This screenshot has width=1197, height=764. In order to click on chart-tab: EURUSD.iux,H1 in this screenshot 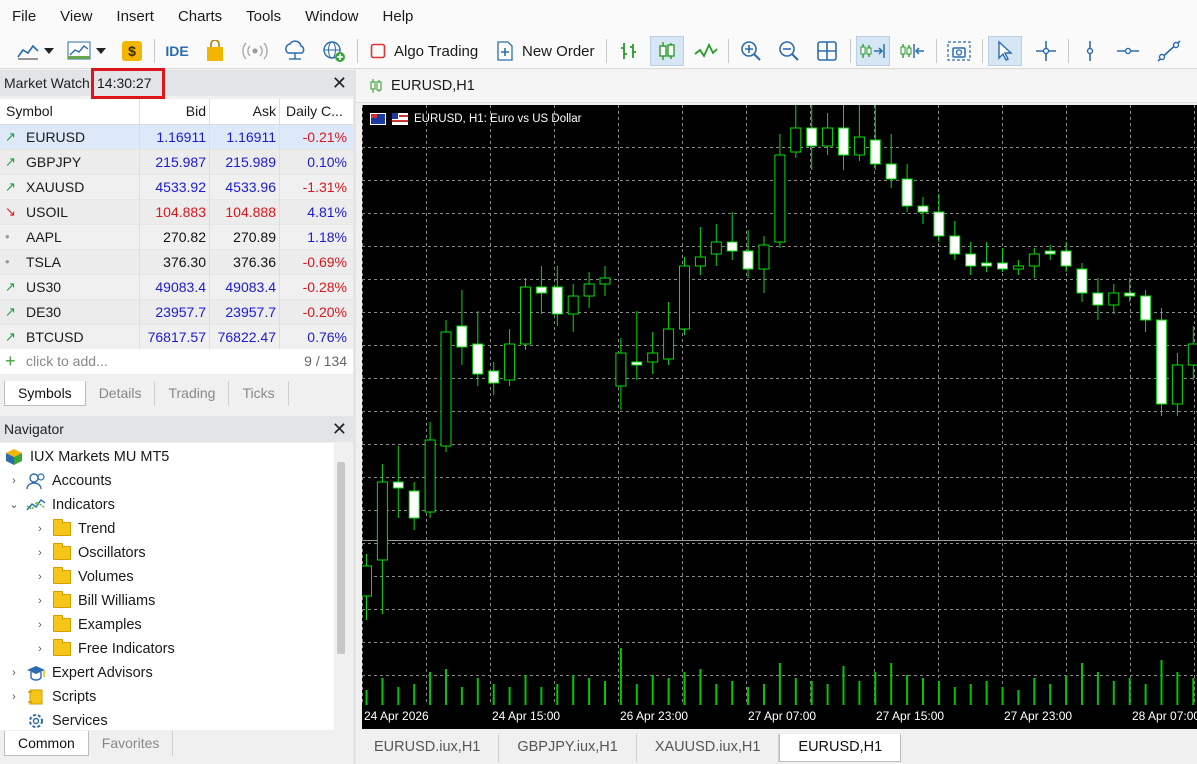, I will do `click(428, 748)`.